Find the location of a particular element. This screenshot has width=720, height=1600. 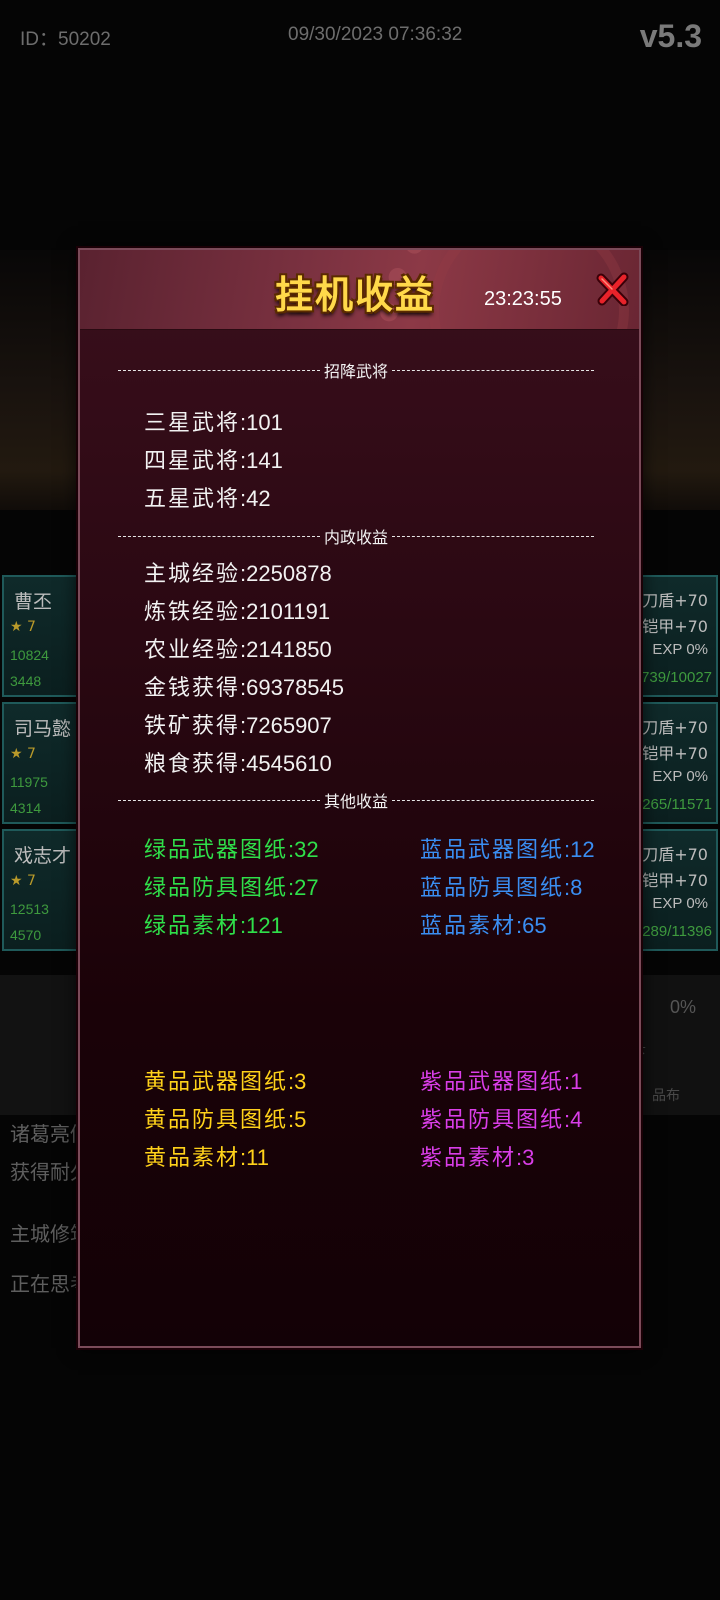

attack-value: 10824 is located at coordinates (29, 655).